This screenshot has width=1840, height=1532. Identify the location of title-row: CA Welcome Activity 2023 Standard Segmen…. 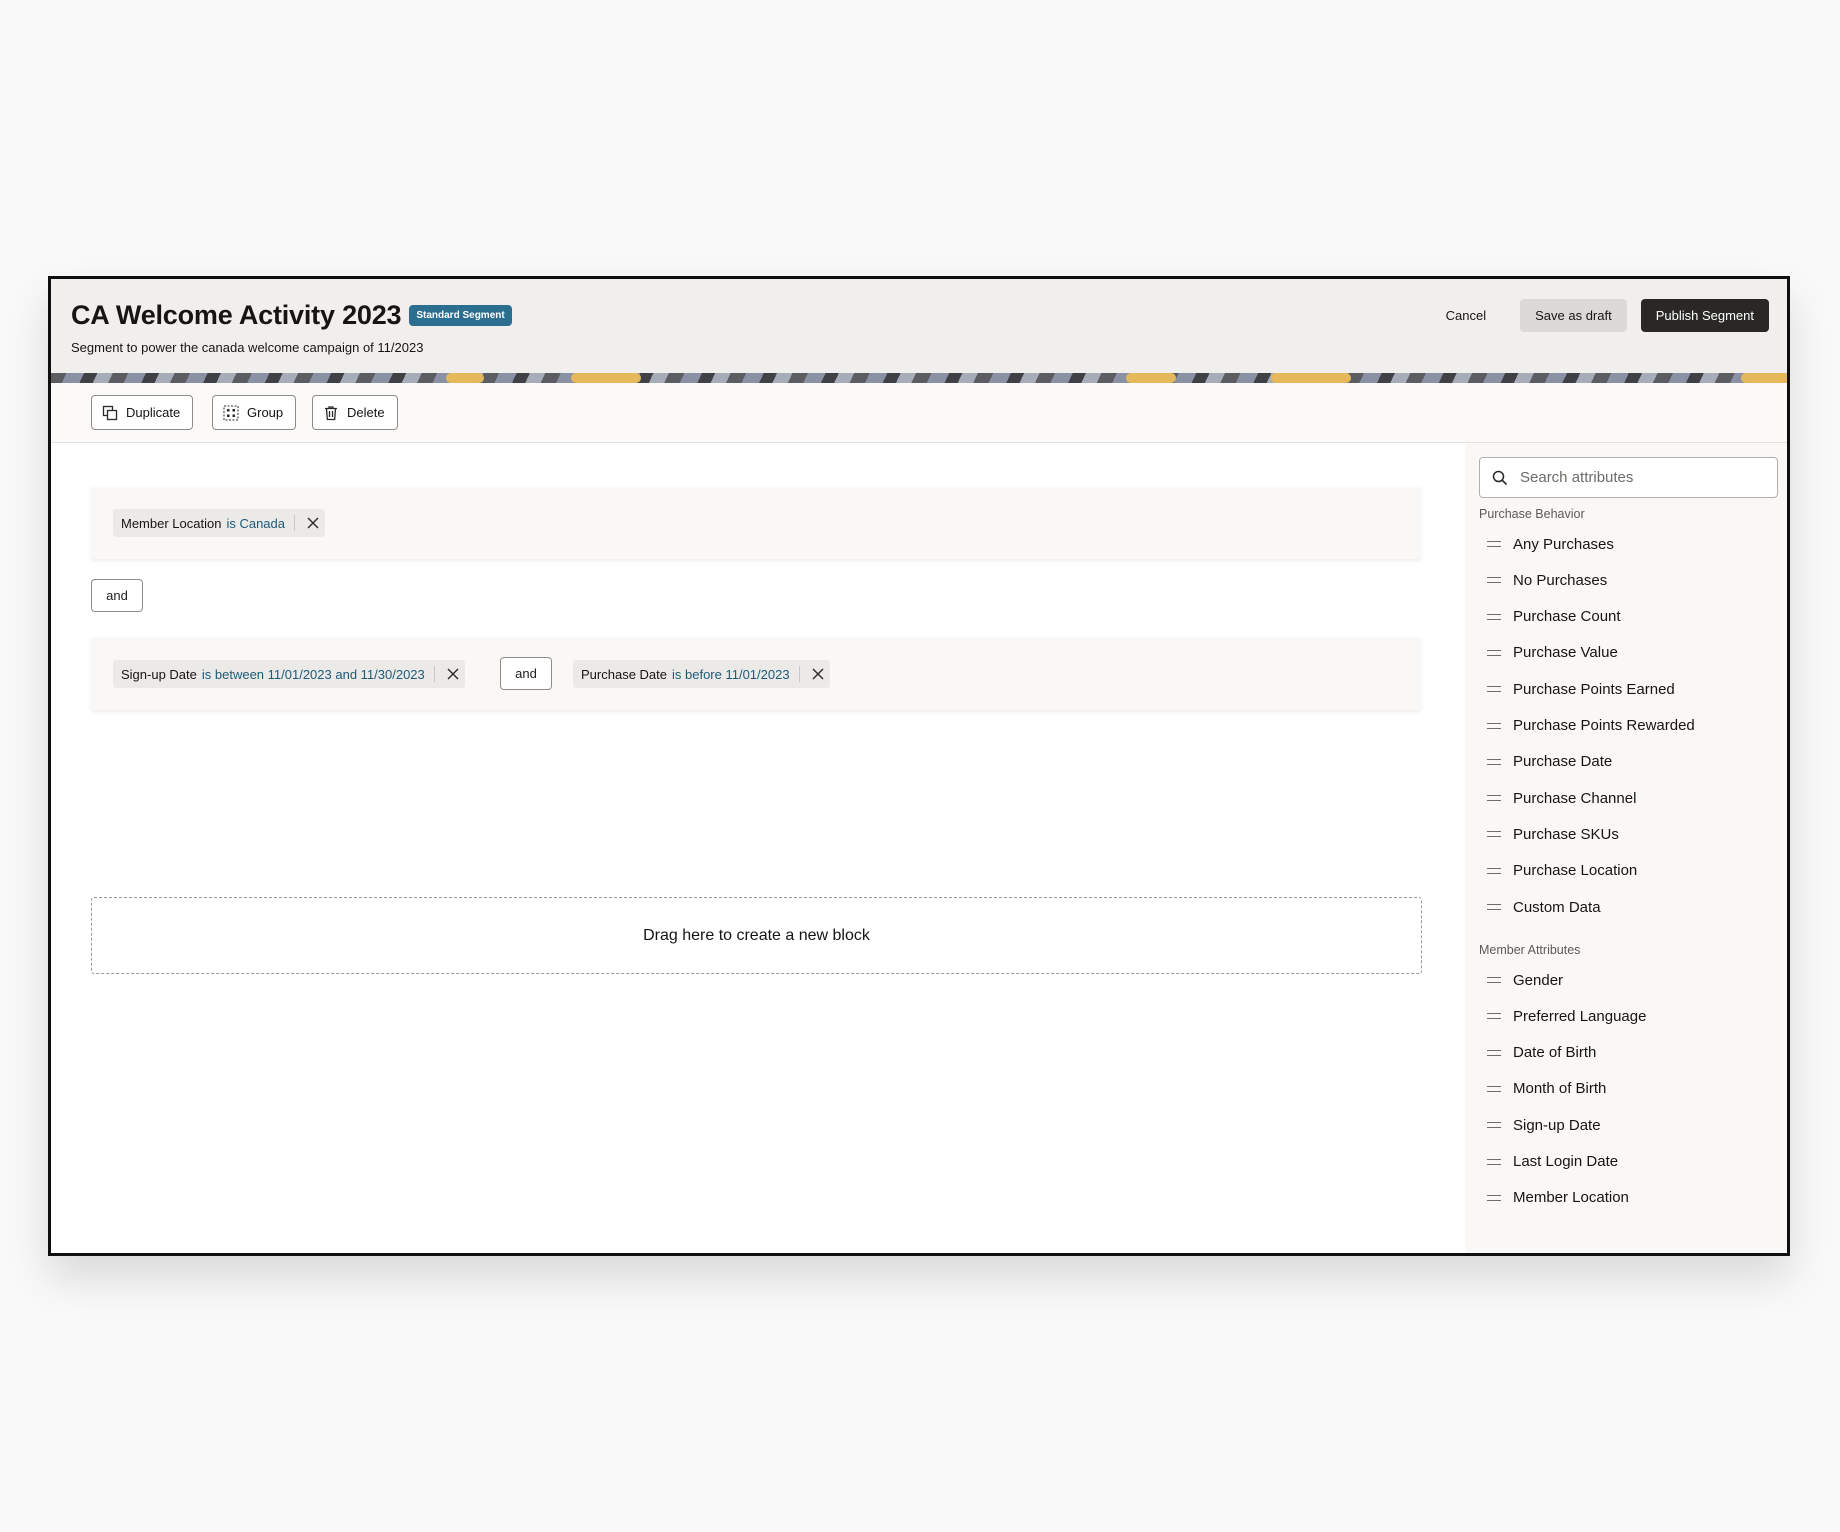
(291, 315).